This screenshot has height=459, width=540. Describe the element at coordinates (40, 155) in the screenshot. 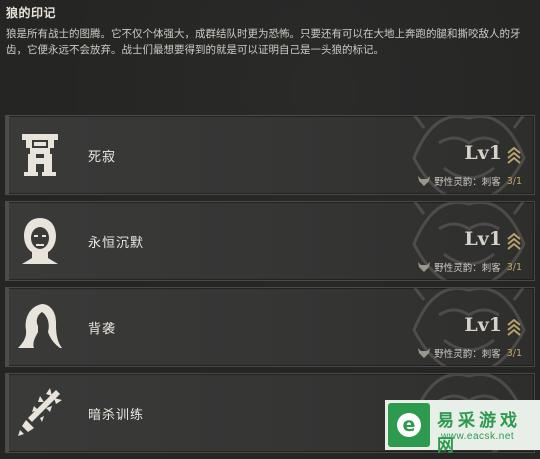

I see `tower-helm-icon` at that location.